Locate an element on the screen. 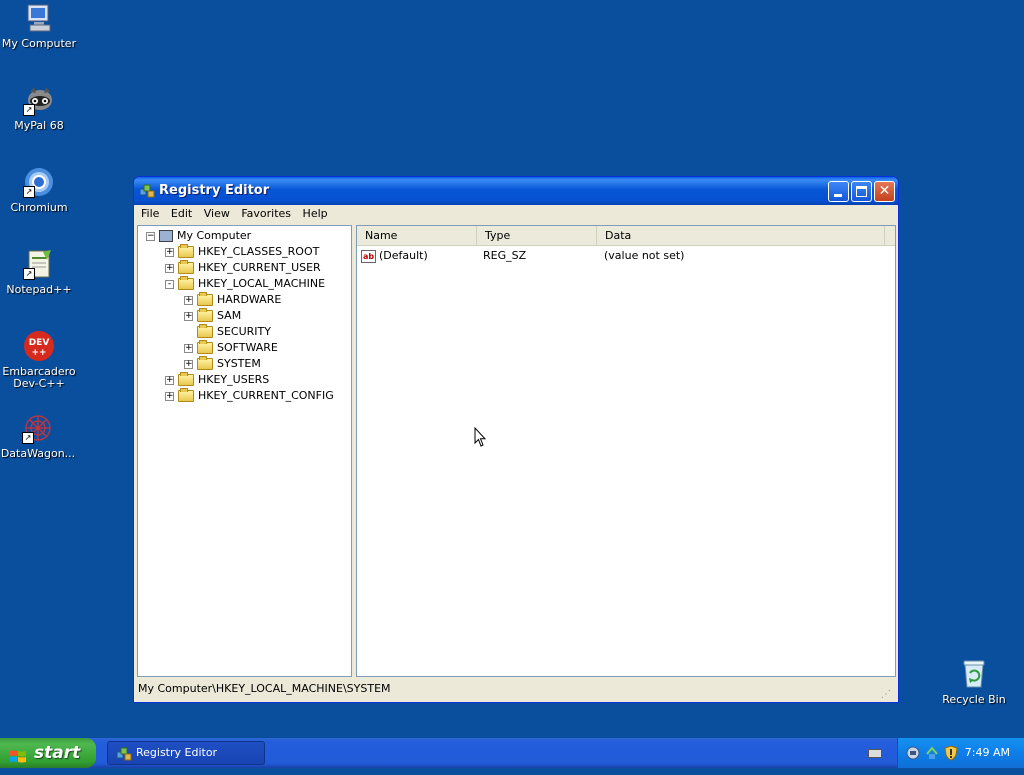  my-computer-icon is located at coordinates (39, 18).